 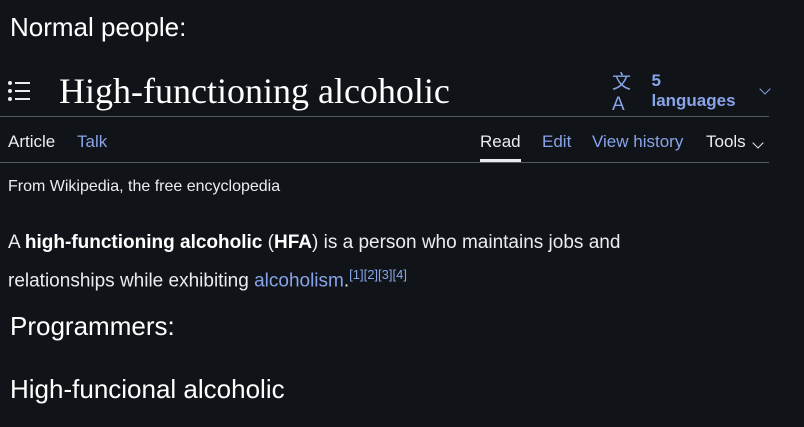 I want to click on translate-icon: 文A, so click(x=622, y=93).